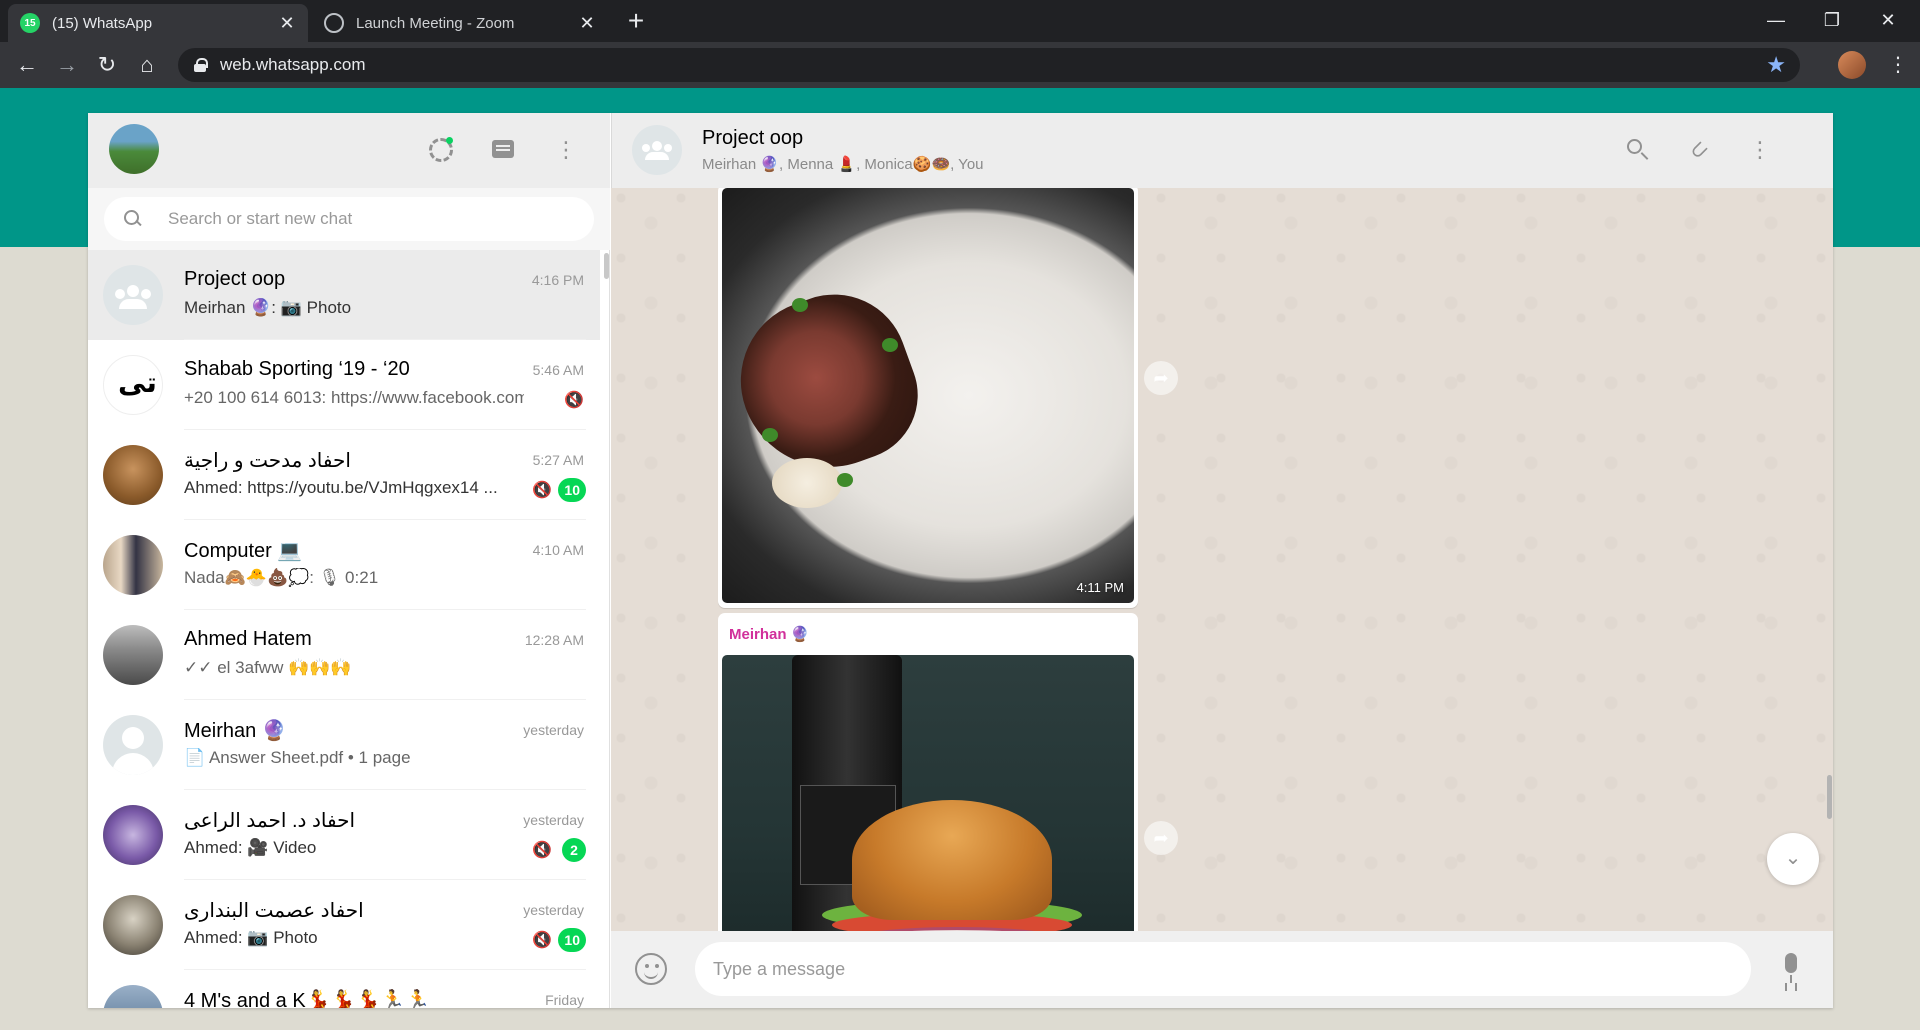 This screenshot has width=1920, height=1030. Describe the element at coordinates (267, 461) in the screenshot. I see `chat-name: احفاد مدحت و راجية` at that location.